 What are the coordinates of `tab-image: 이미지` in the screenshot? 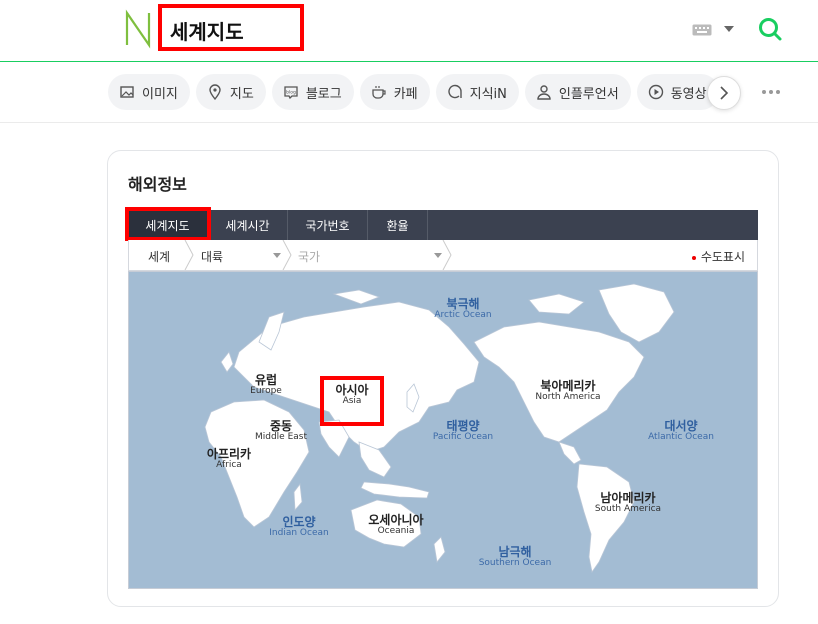 It's located at (149, 92).